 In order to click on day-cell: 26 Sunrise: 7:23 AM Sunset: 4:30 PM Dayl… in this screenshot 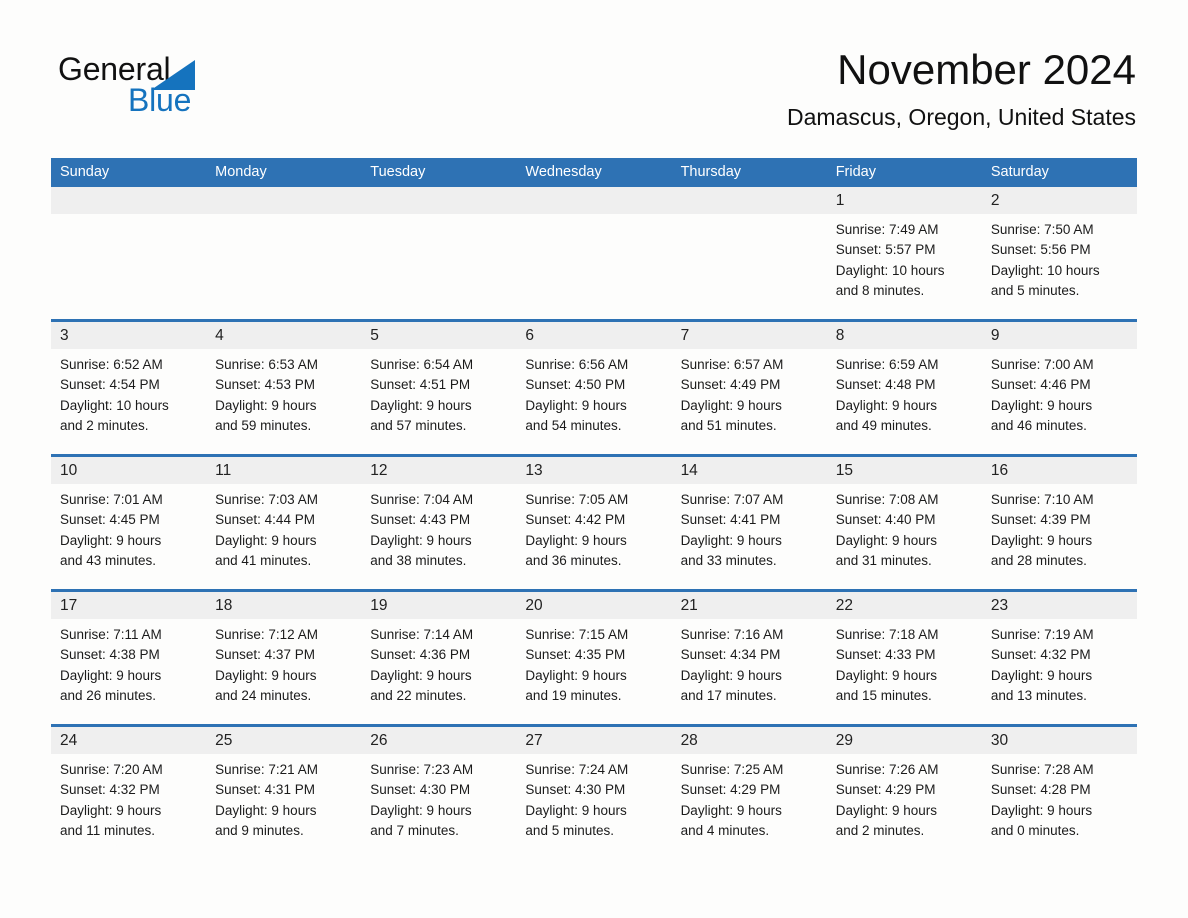, I will do `click(439, 793)`.